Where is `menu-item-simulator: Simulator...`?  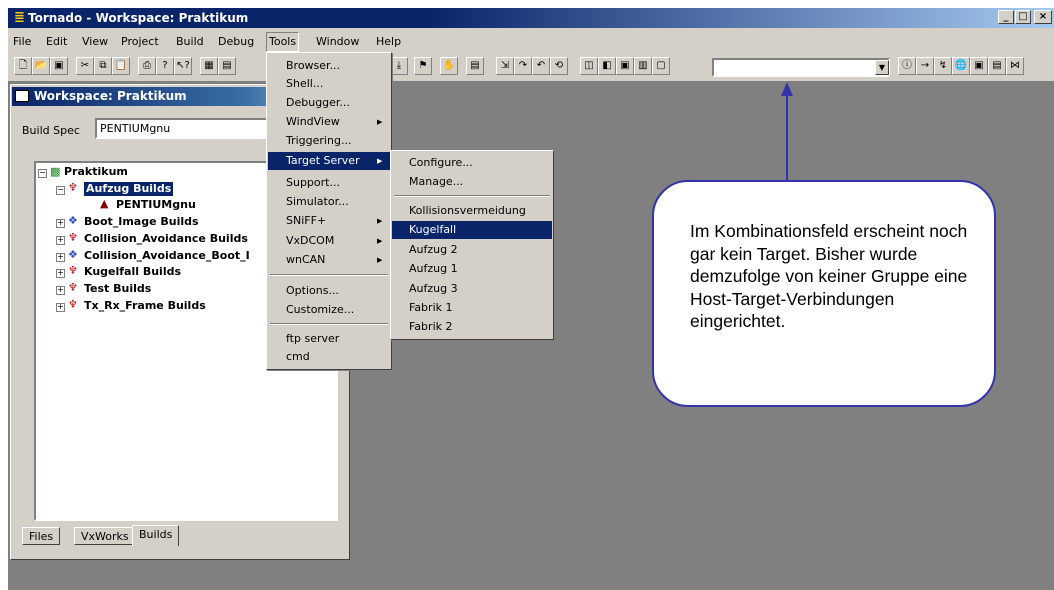
menu-item-simulator: Simulator... is located at coordinates (317, 202).